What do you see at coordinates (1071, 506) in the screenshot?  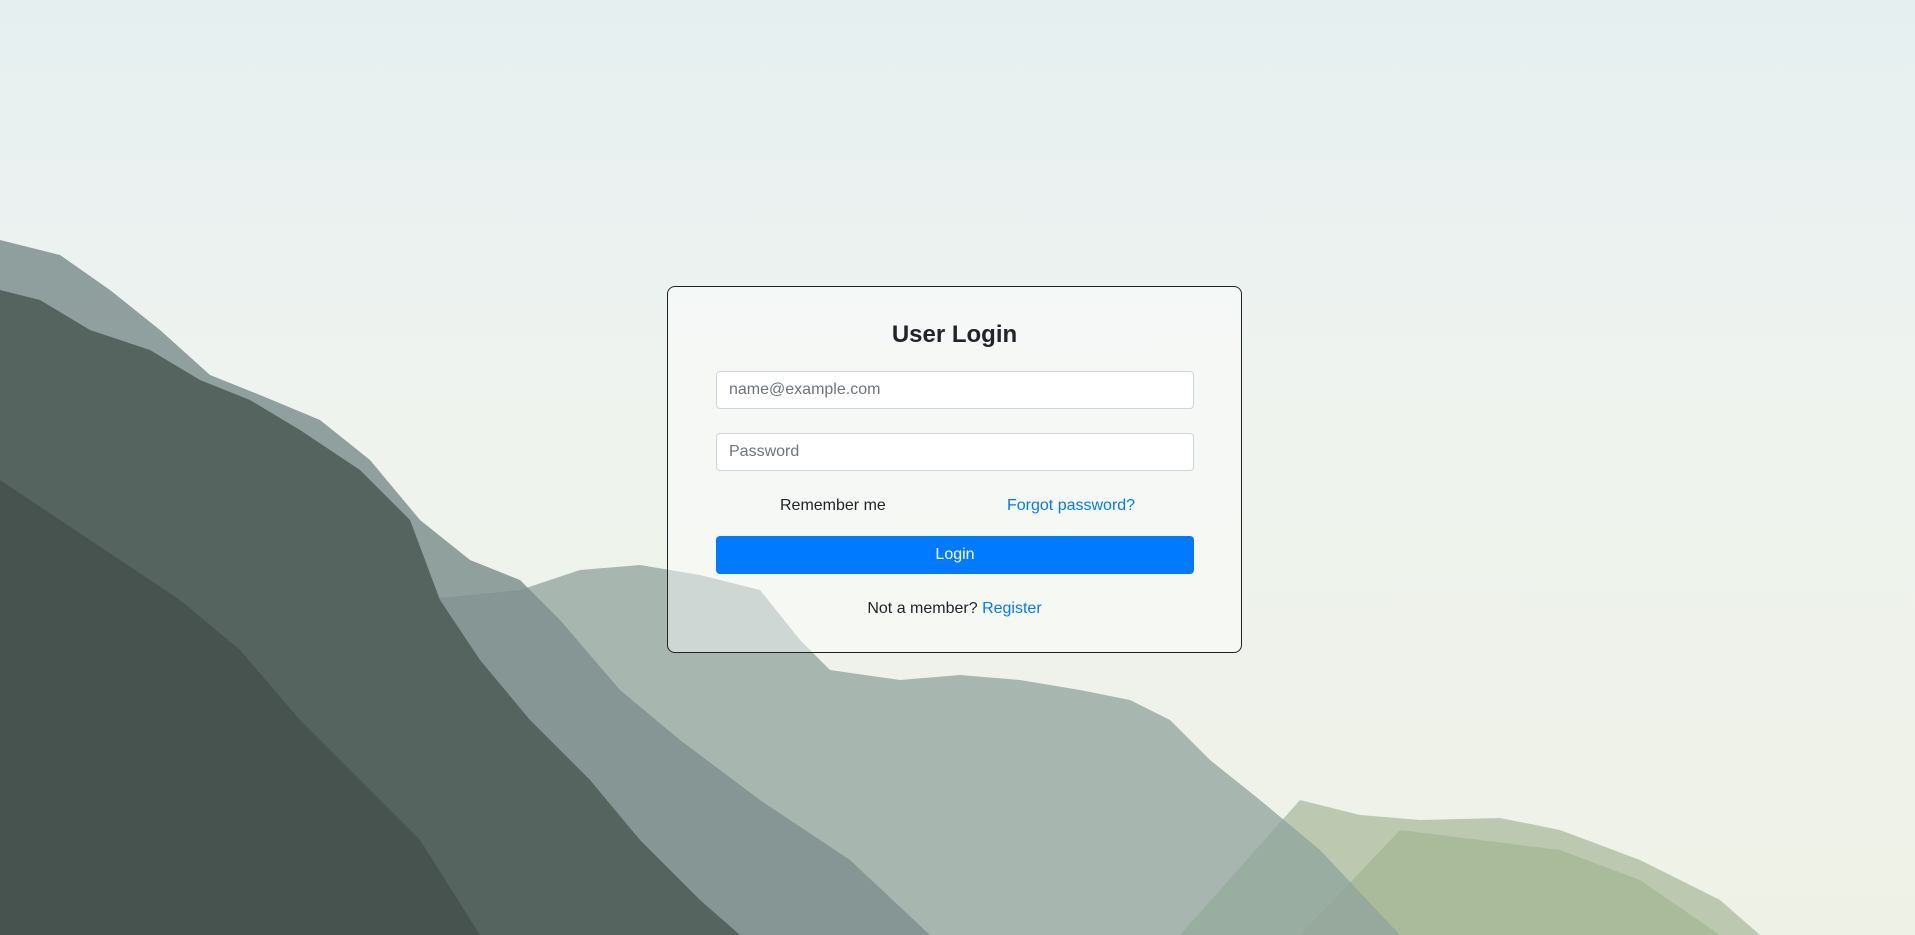 I see `forgot-password-link: Forgot password?` at bounding box center [1071, 506].